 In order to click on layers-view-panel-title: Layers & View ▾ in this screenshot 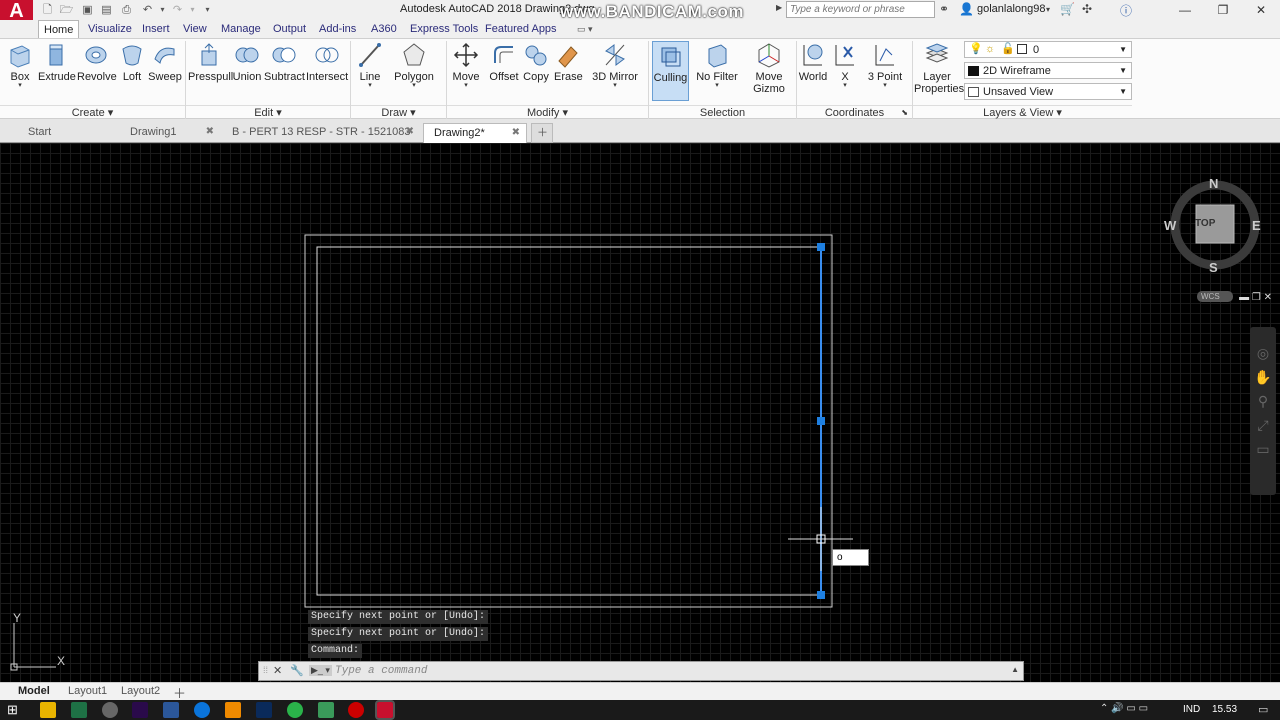, I will do `click(1022, 112)`.